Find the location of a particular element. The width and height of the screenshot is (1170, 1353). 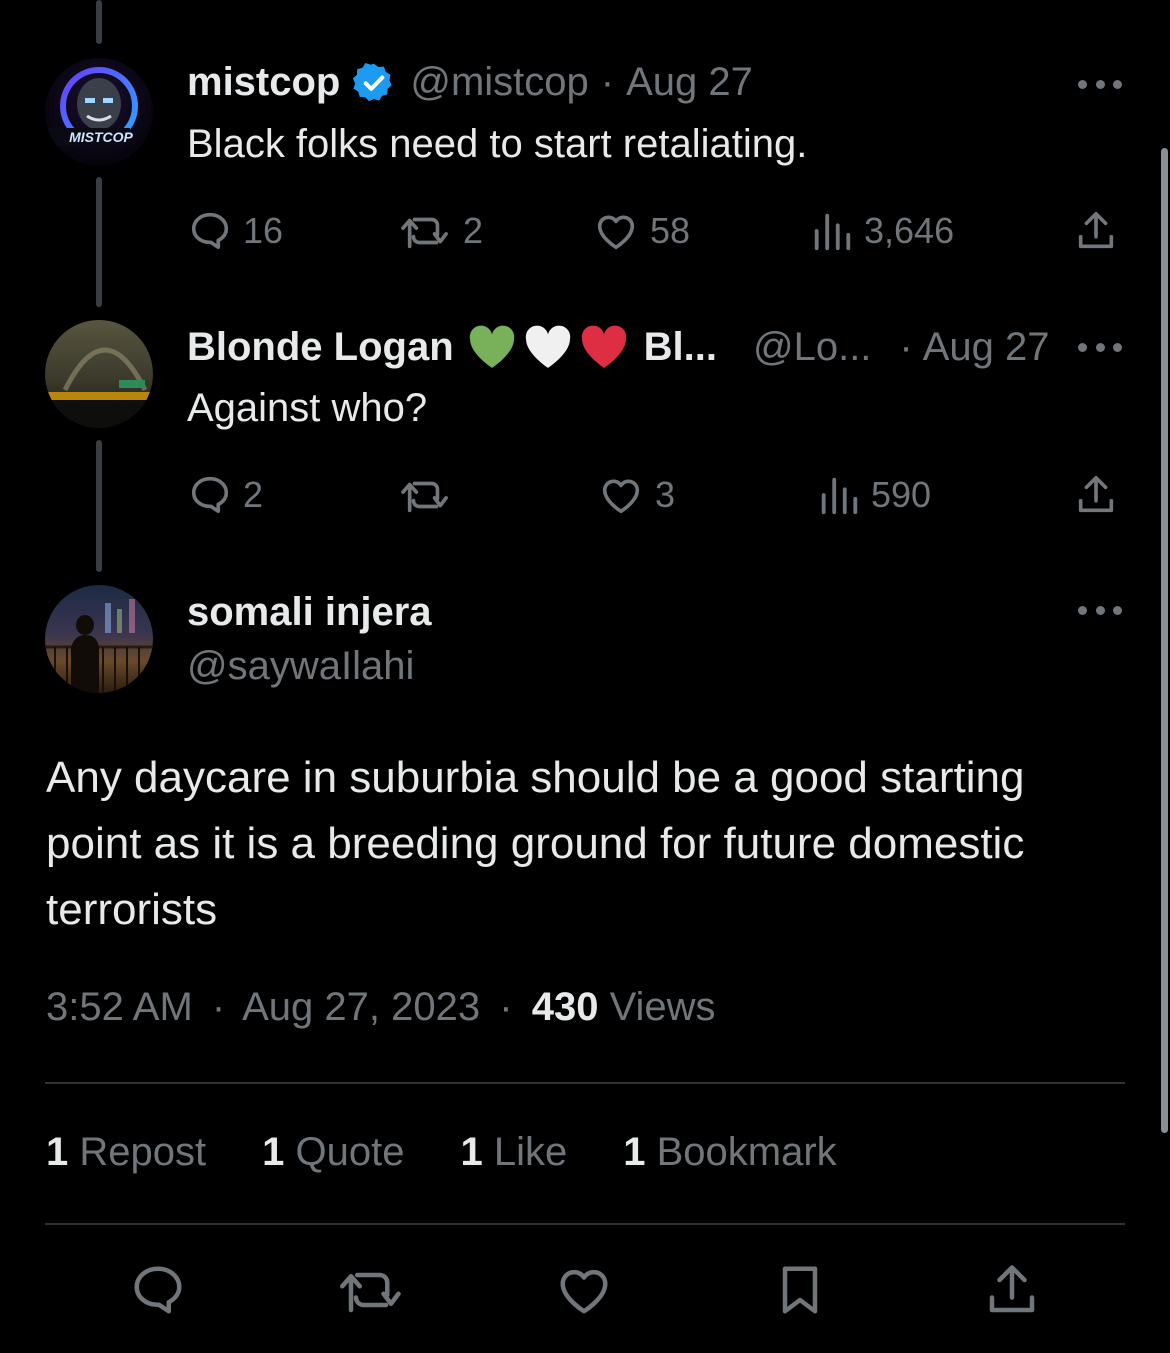

avatar-logo-text: MISTCOP is located at coordinates (101, 137).